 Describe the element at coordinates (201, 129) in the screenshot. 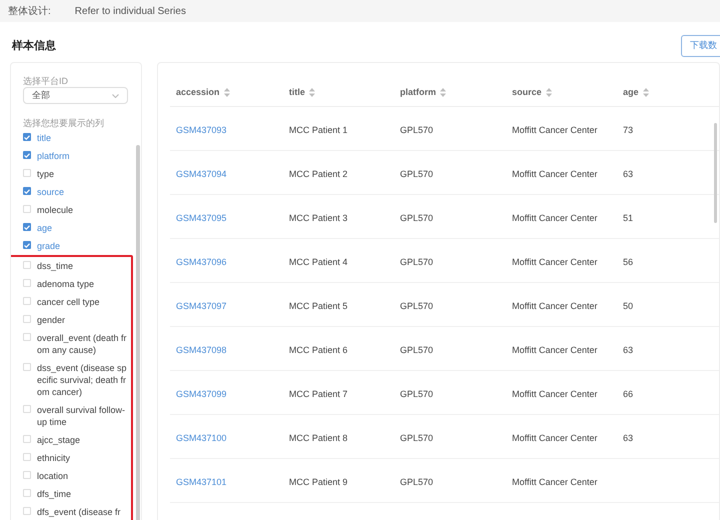

I see `accession-link: GSM437093` at that location.